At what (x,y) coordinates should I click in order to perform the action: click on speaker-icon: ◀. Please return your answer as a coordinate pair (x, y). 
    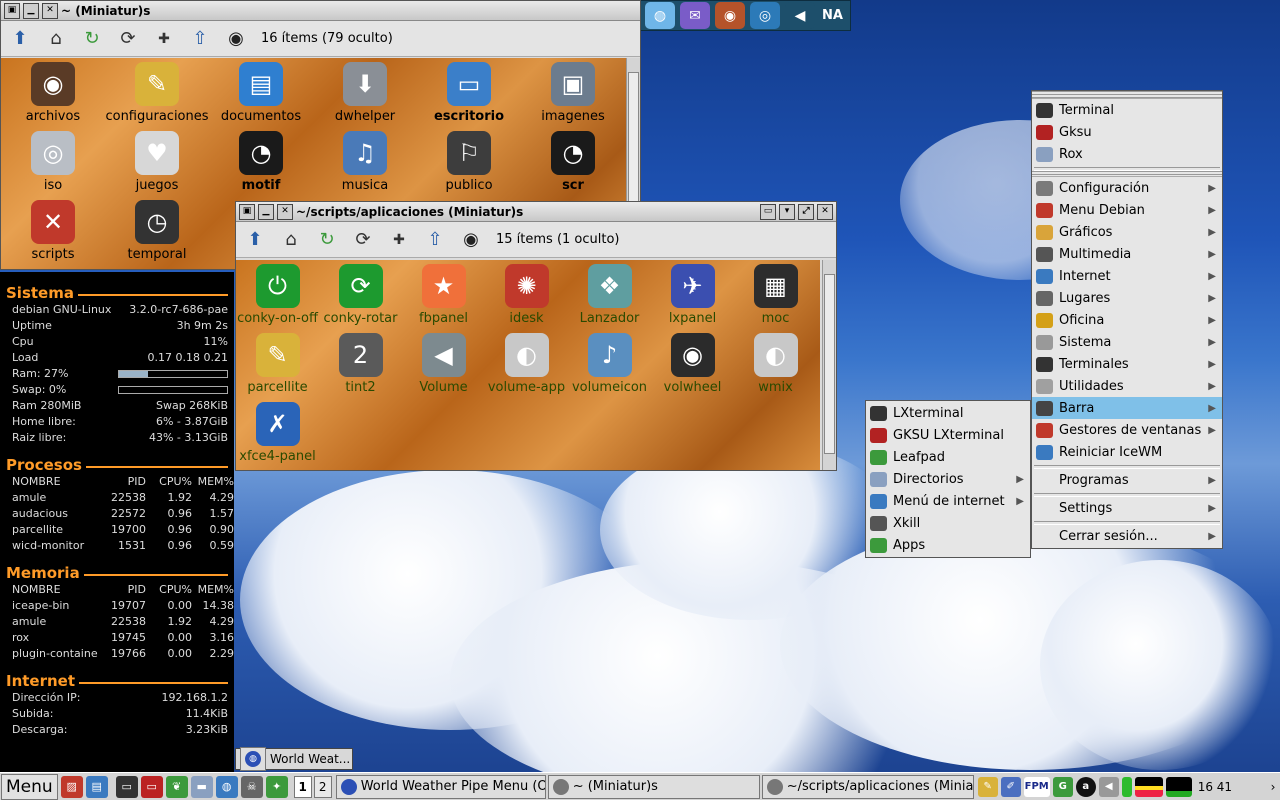
    Looking at the image, I should click on (1108, 786).